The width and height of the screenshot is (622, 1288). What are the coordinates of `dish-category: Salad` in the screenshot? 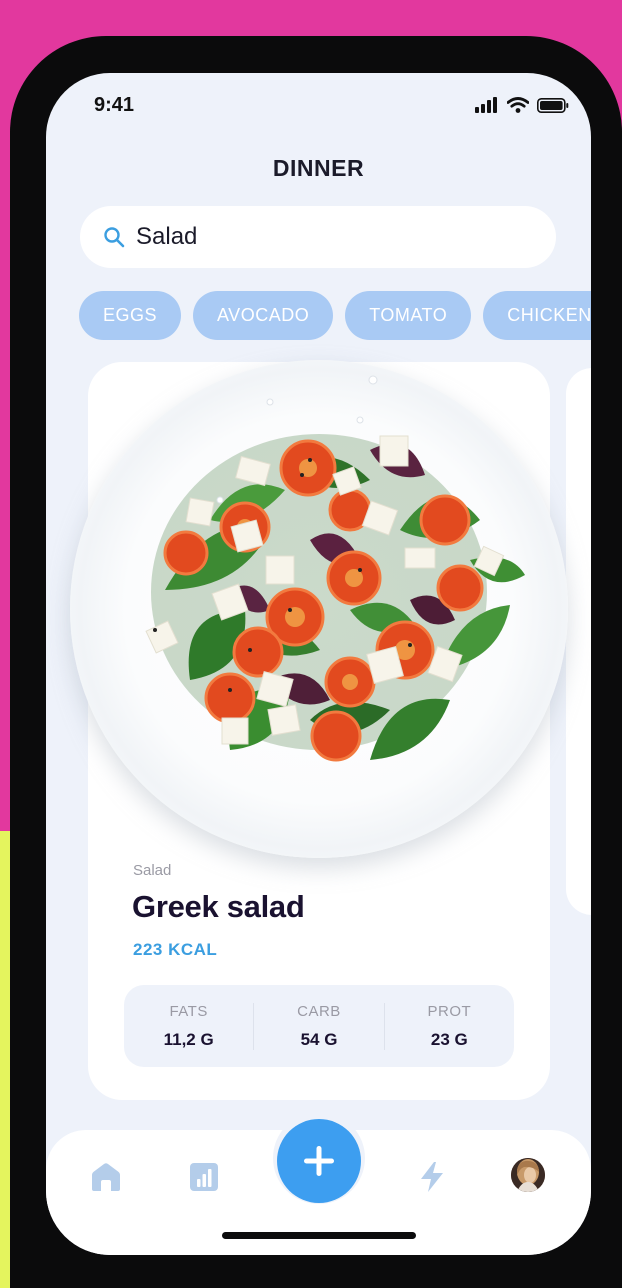 It's located at (152, 870).